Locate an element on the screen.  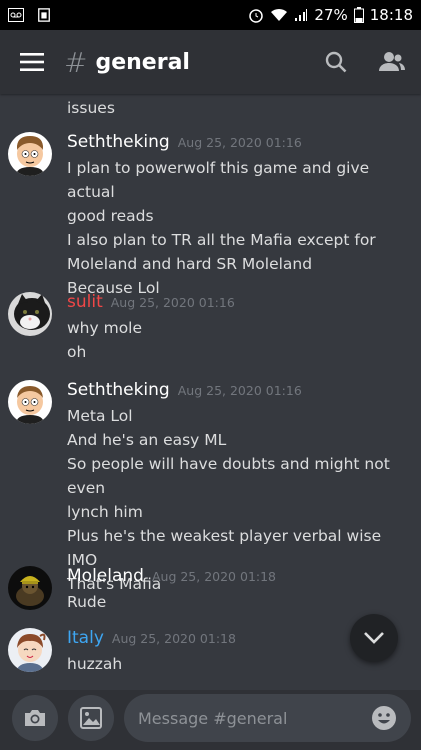
image-icon is located at coordinates (91, 718).